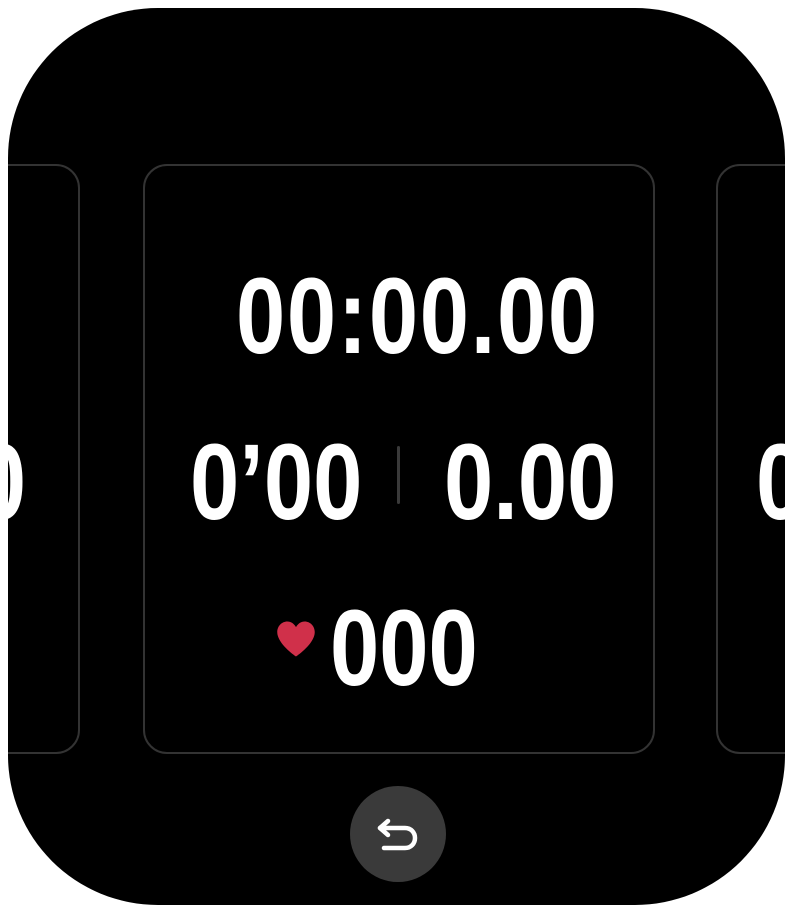 The width and height of the screenshot is (785, 909). I want to click on back-arrow-icon, so click(397, 834).